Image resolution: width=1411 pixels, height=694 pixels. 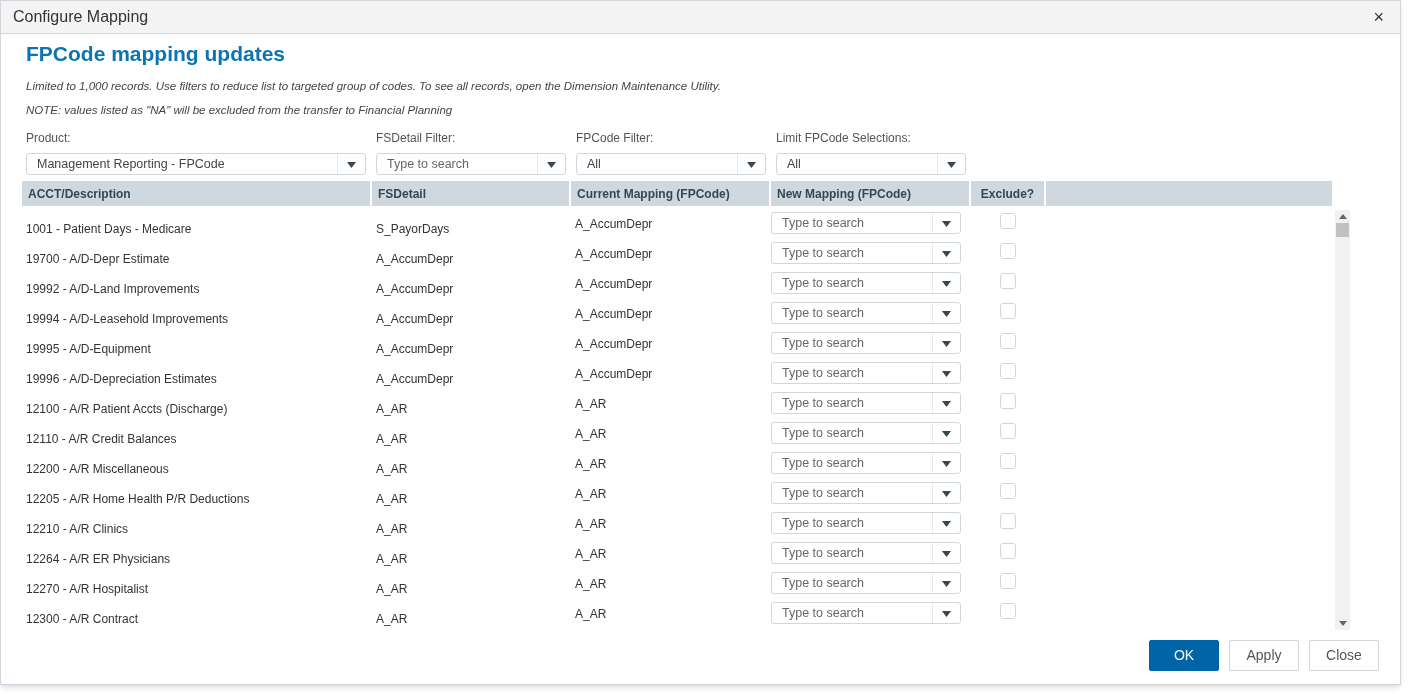 What do you see at coordinates (374, 86) in the screenshot?
I see `note-text: Limited to 1,000 records. Use filters to reduce list to targeted group of codes. To see all records, open the Dimension Maintenance Utility.` at bounding box center [374, 86].